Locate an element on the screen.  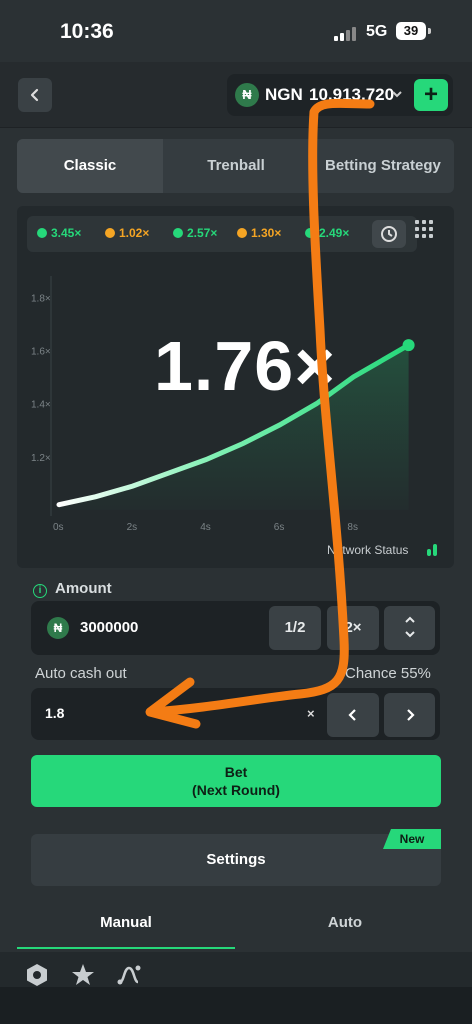
amount-label: i Amount is located at coordinates (72, 589).